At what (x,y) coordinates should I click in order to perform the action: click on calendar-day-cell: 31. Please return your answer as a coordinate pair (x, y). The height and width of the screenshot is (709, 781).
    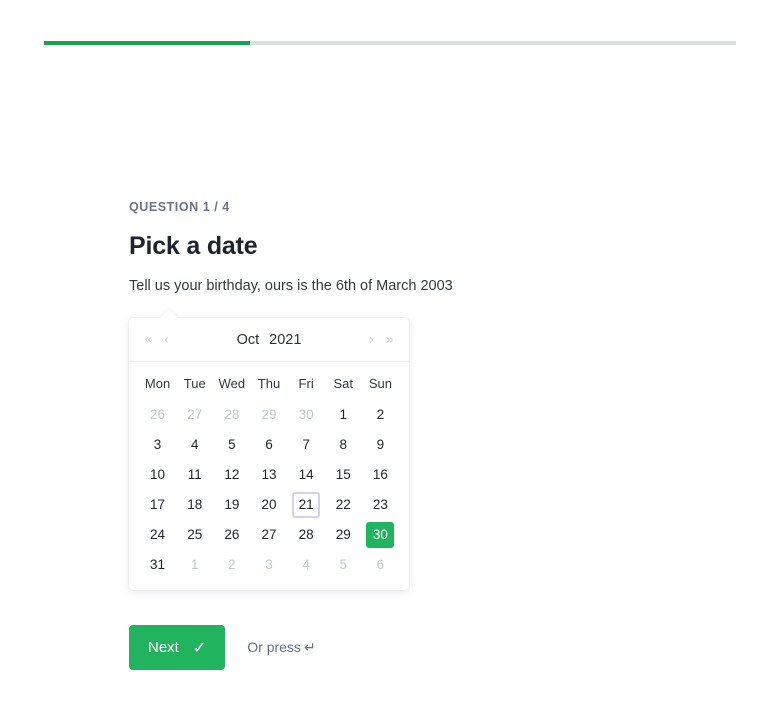
    Looking at the image, I should click on (157, 565).